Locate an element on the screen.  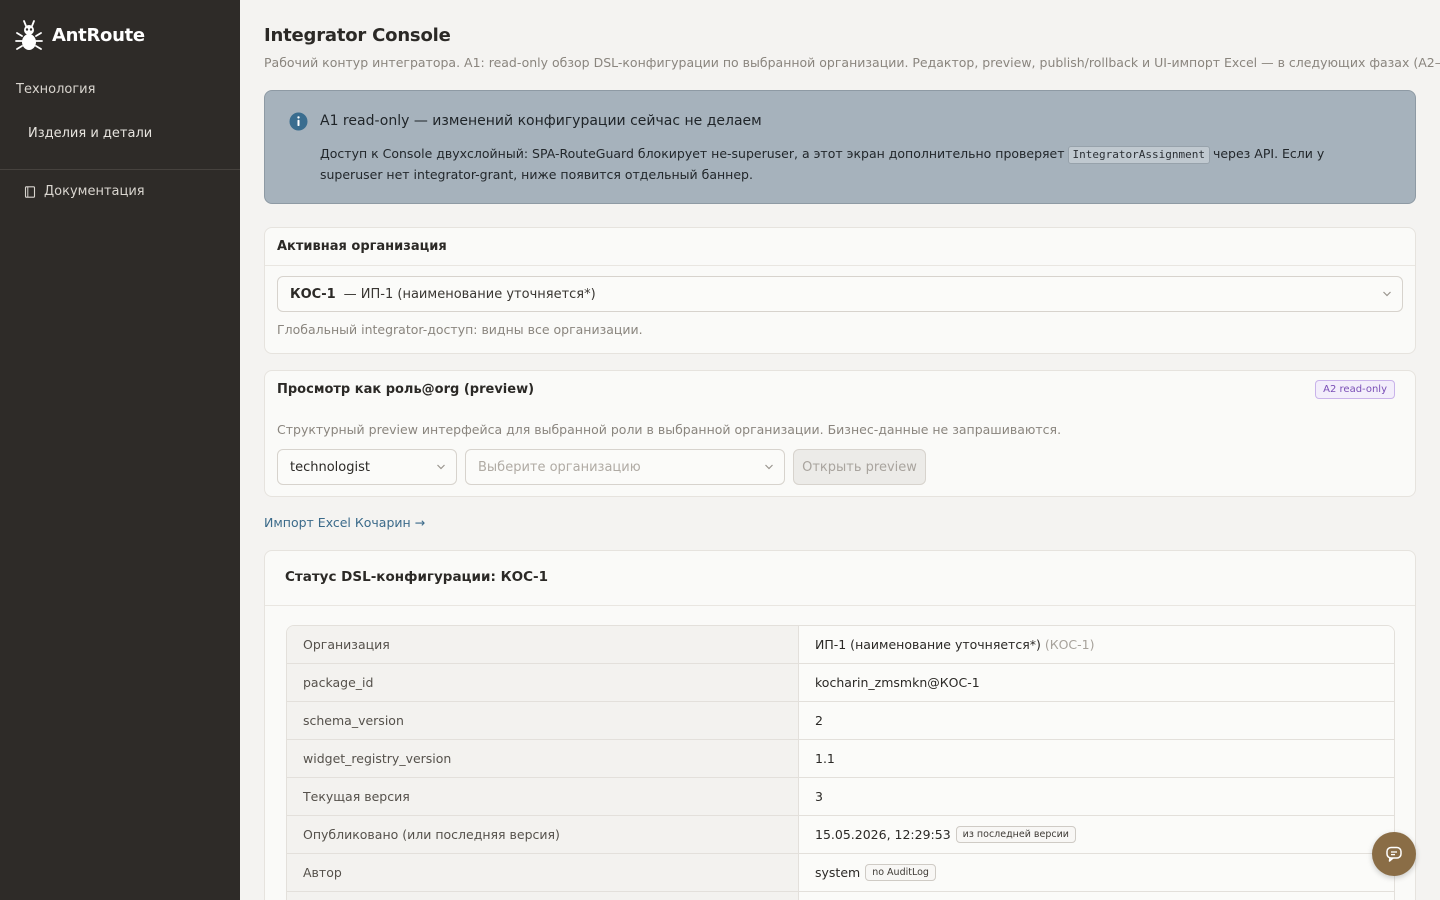
org-code: КОС-1 is located at coordinates (313, 294).